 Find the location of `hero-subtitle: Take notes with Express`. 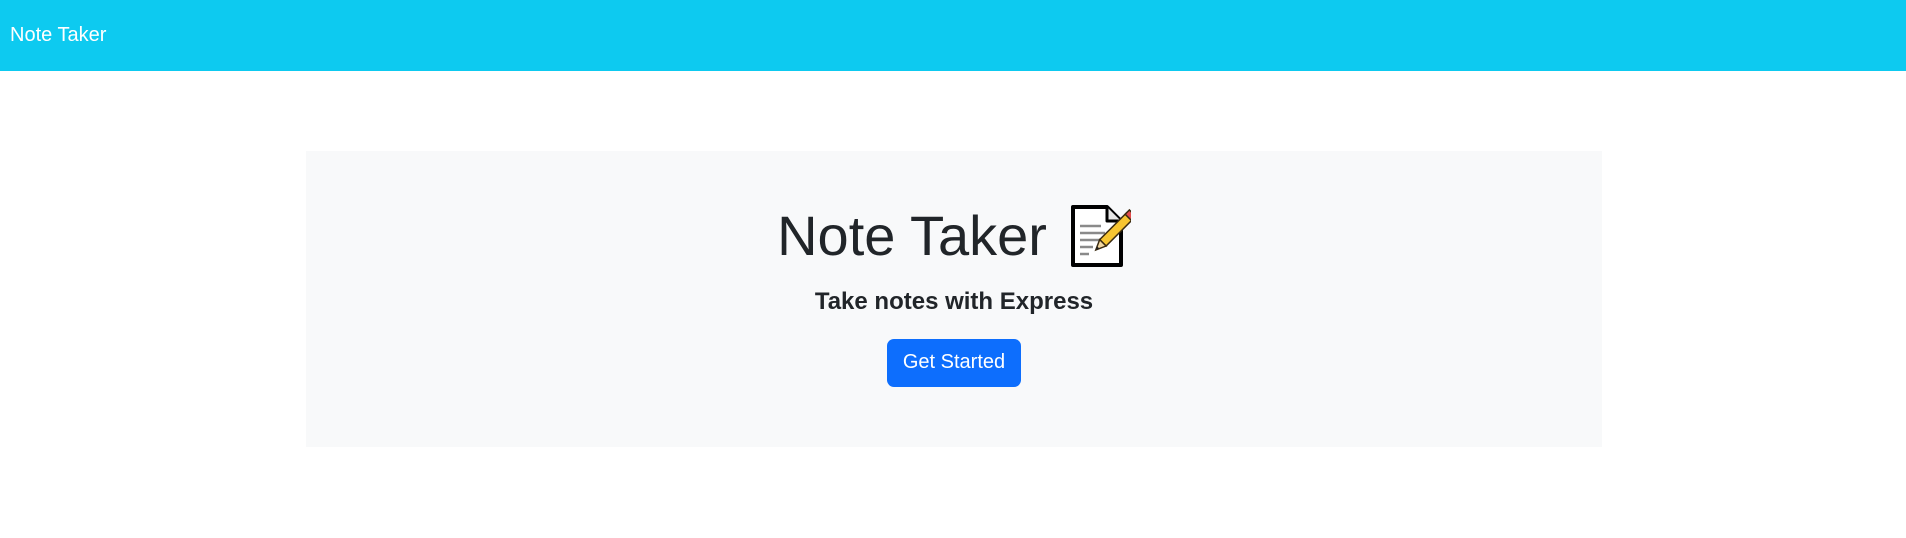

hero-subtitle: Take notes with Express is located at coordinates (954, 301).